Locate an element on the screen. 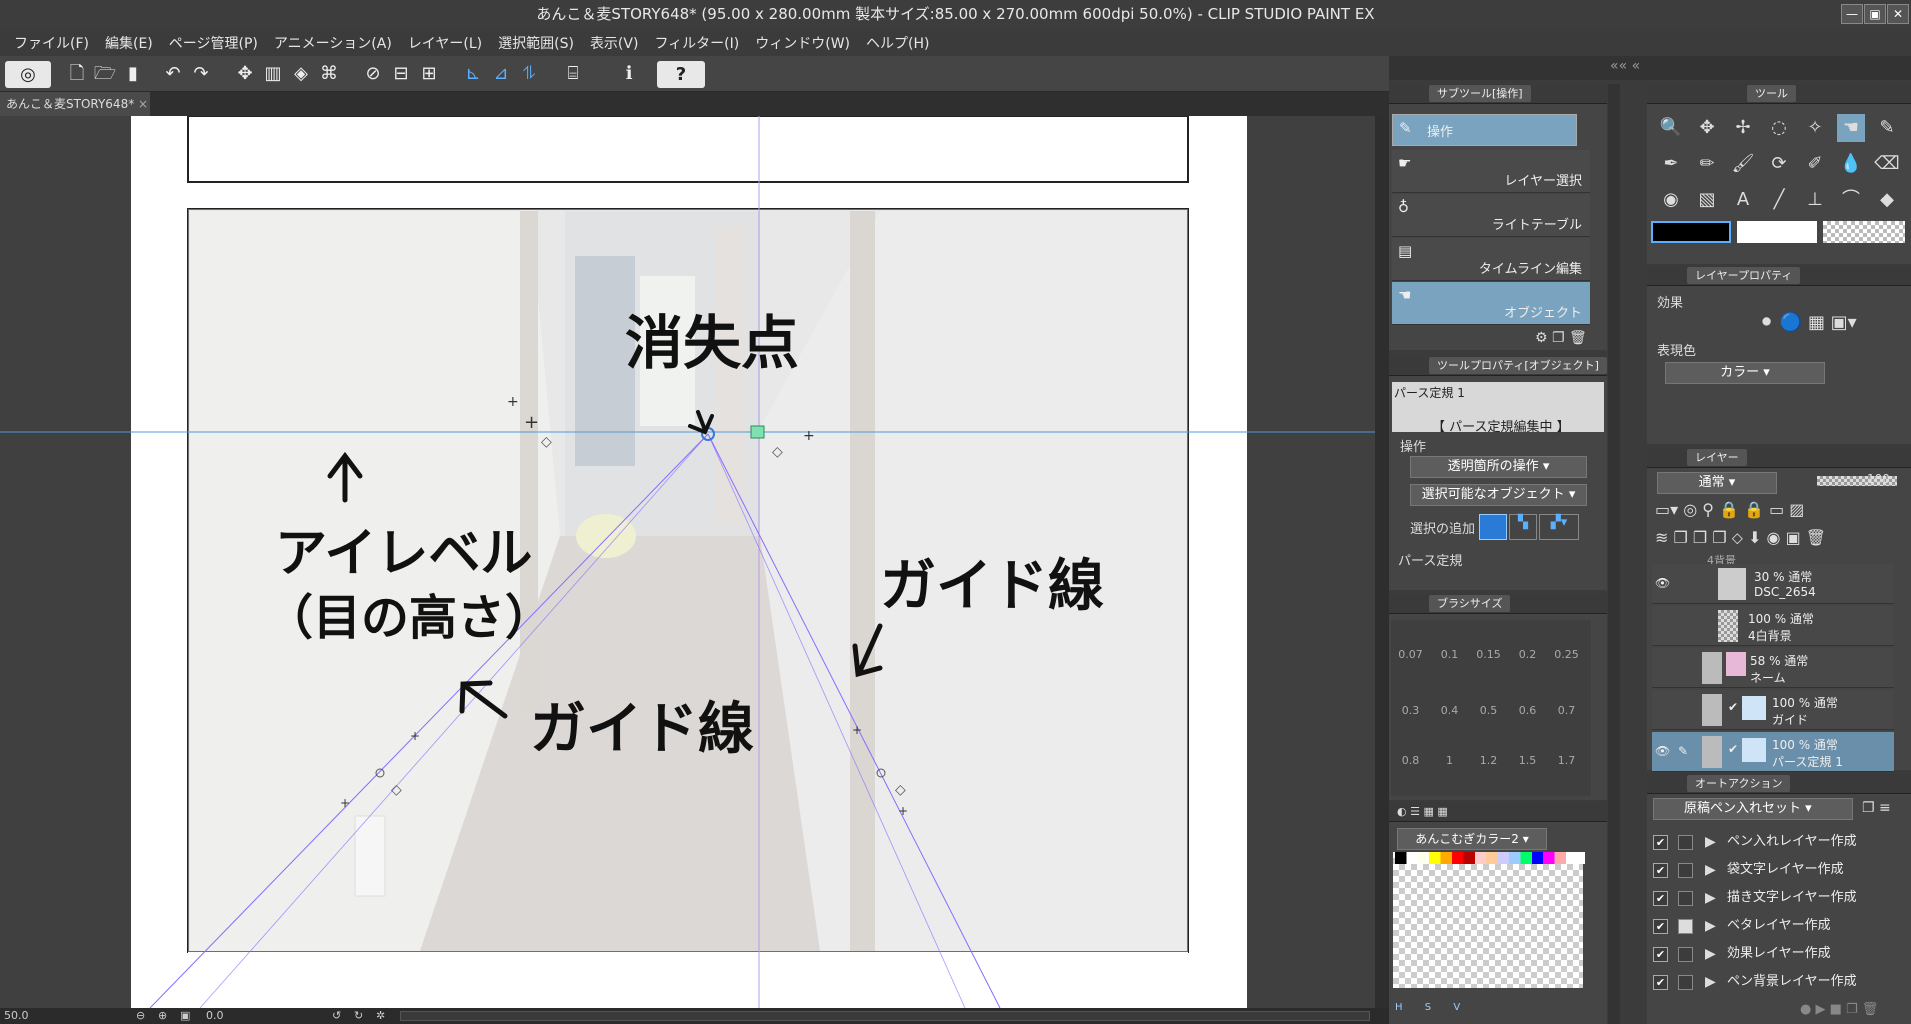 Image resolution: width=1911 pixels, height=1024 pixels. undo-icon: ↶ is located at coordinates (173, 74).